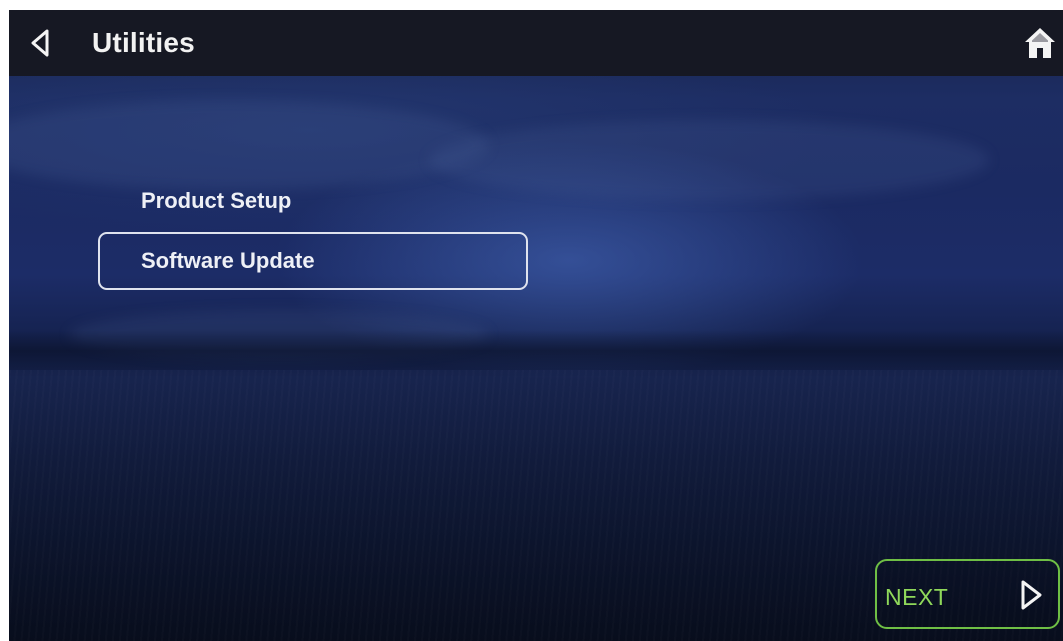 Image resolution: width=1063 pixels, height=641 pixels. I want to click on utilities-menu: Product Setup Software Update, so click(314, 232).